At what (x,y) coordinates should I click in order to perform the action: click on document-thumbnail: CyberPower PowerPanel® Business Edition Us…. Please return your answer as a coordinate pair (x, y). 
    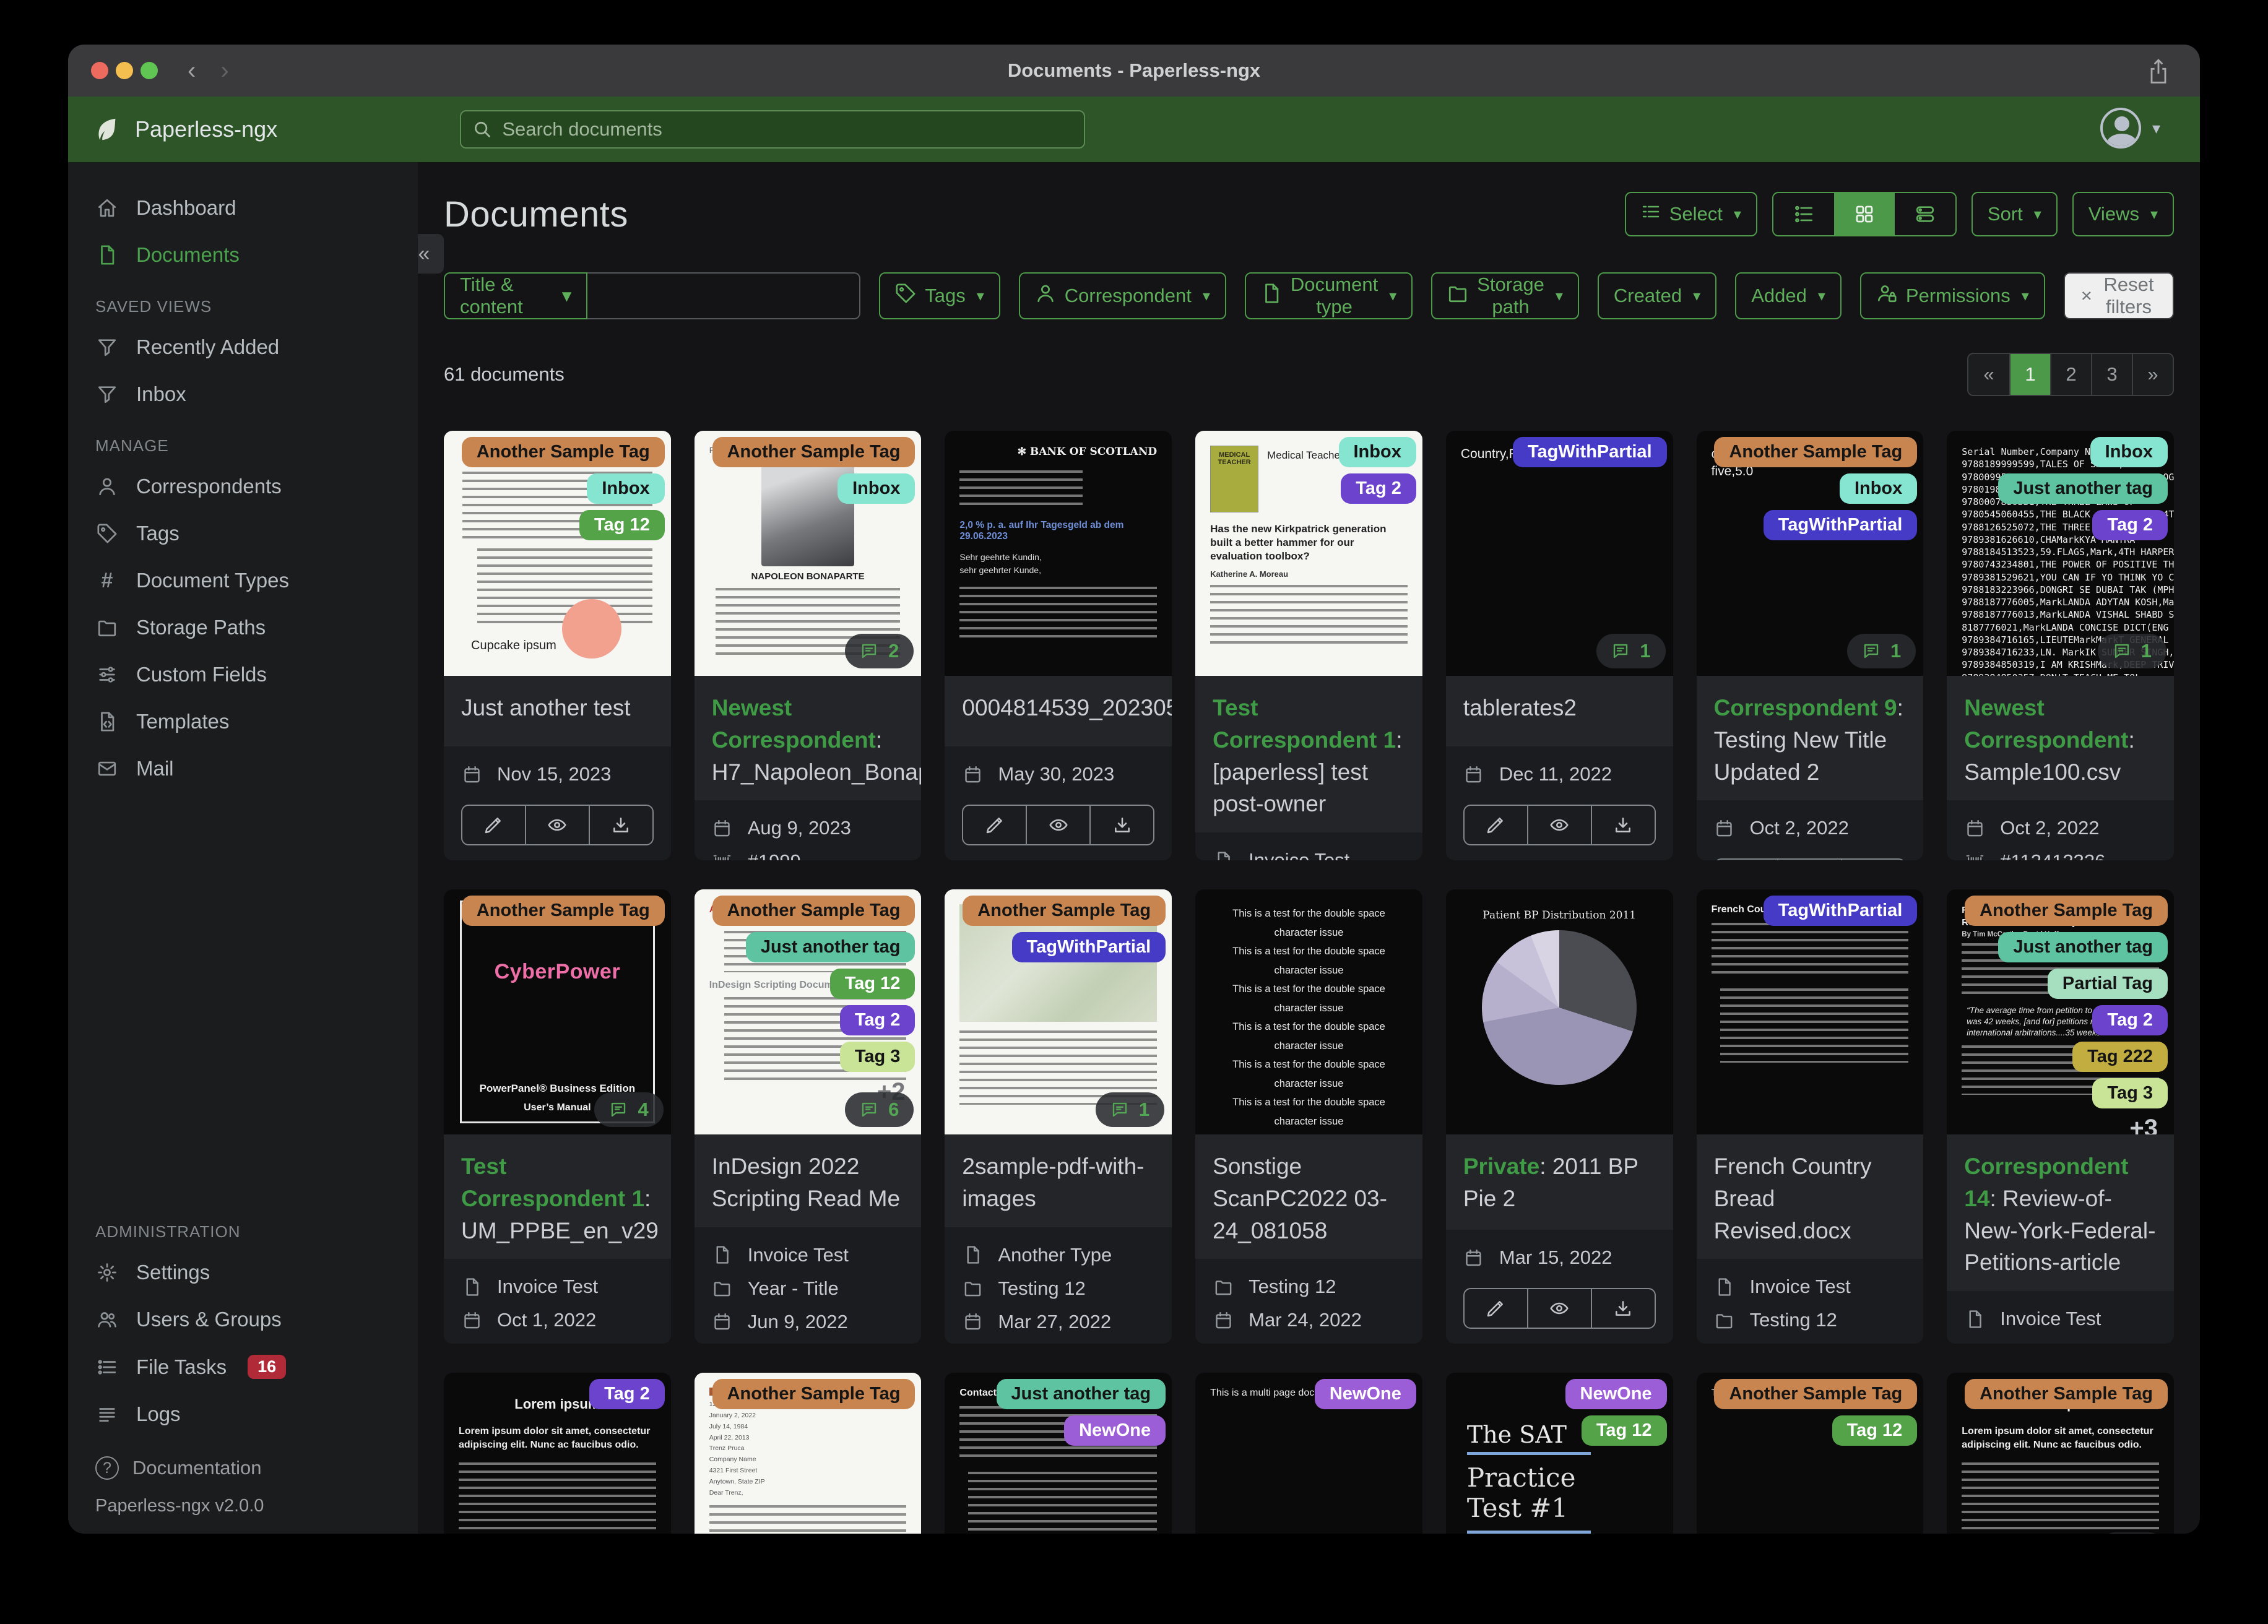
    Looking at the image, I should click on (557, 1011).